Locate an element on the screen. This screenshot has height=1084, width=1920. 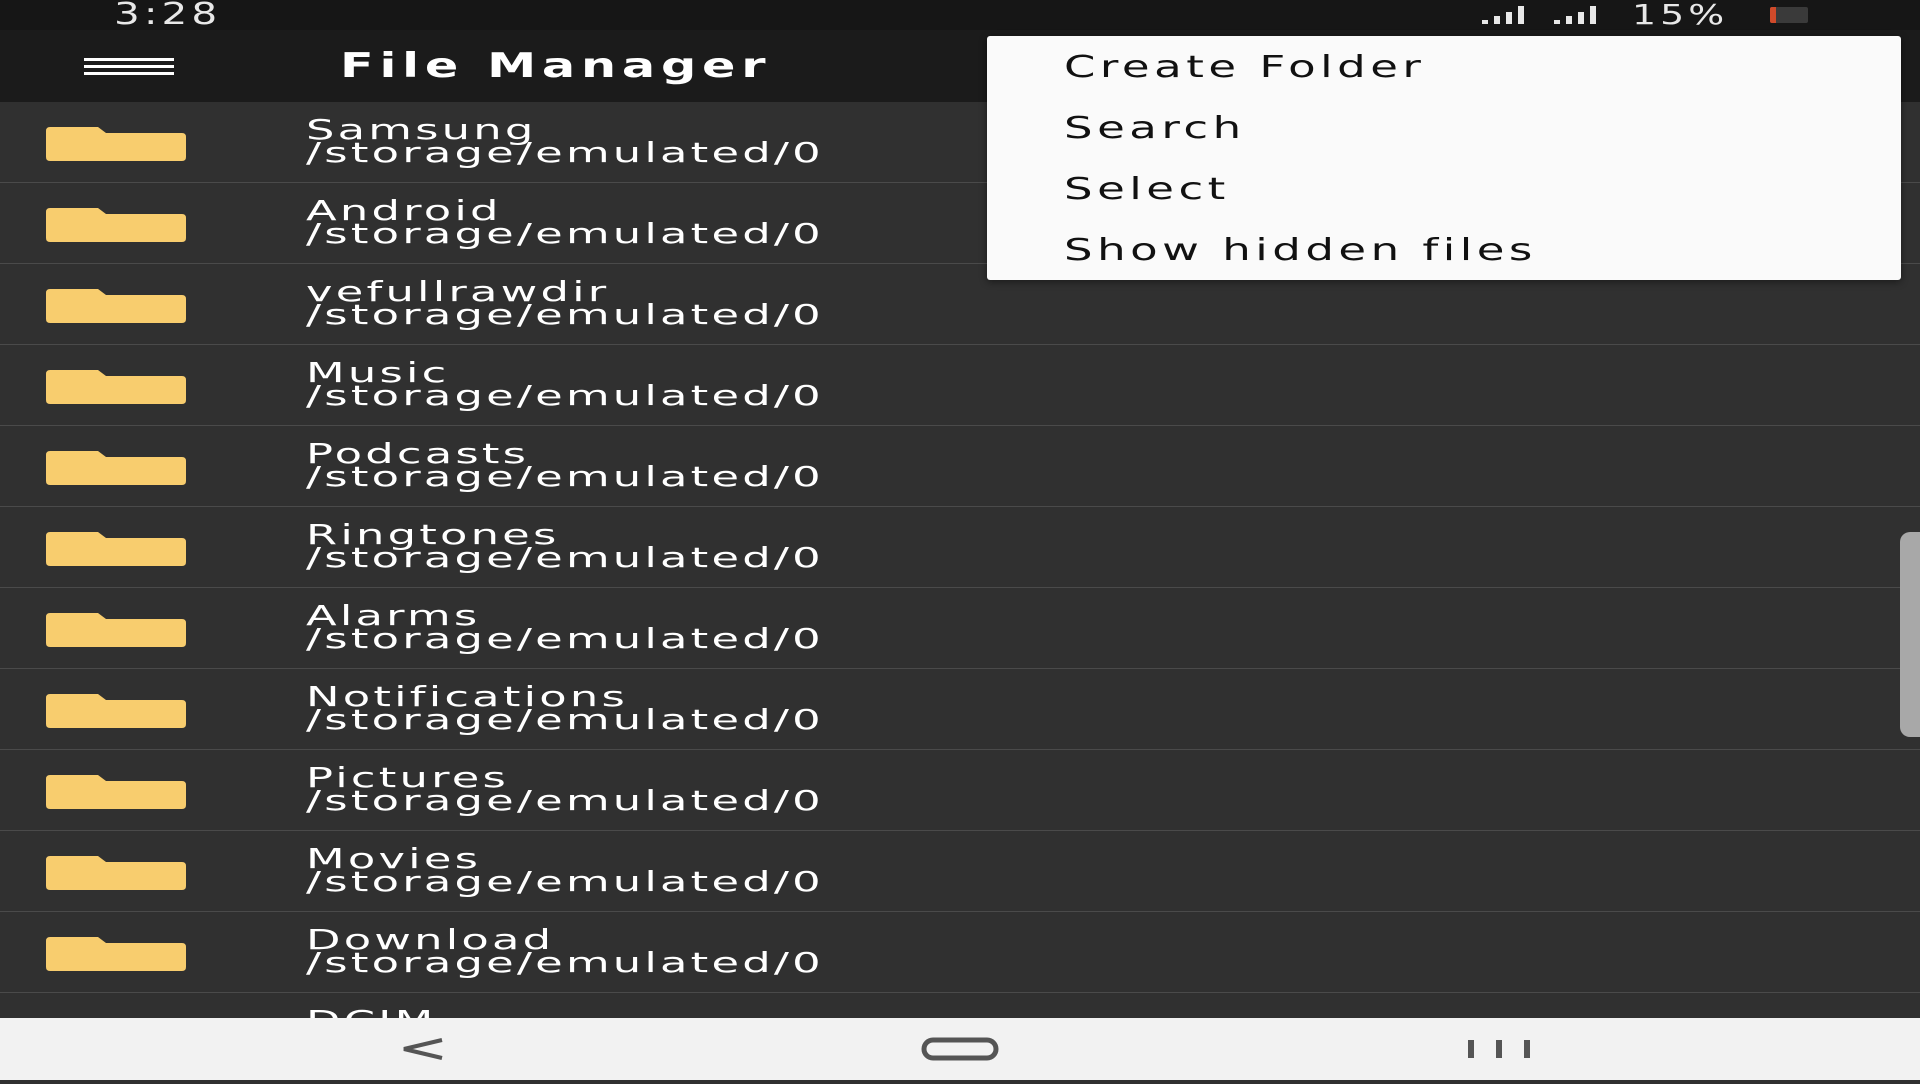
menu-item-show-hidden-files: Show hidden files is located at coordinates (1300, 251).